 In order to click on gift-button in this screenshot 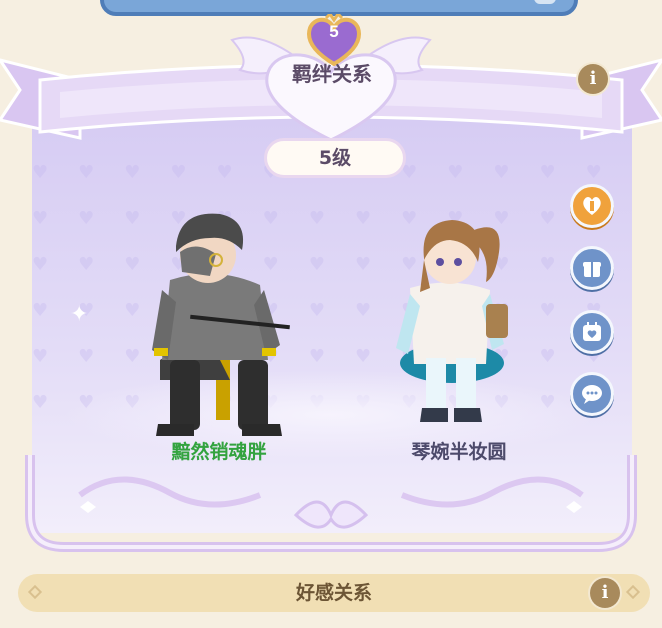, I will do `click(592, 268)`.